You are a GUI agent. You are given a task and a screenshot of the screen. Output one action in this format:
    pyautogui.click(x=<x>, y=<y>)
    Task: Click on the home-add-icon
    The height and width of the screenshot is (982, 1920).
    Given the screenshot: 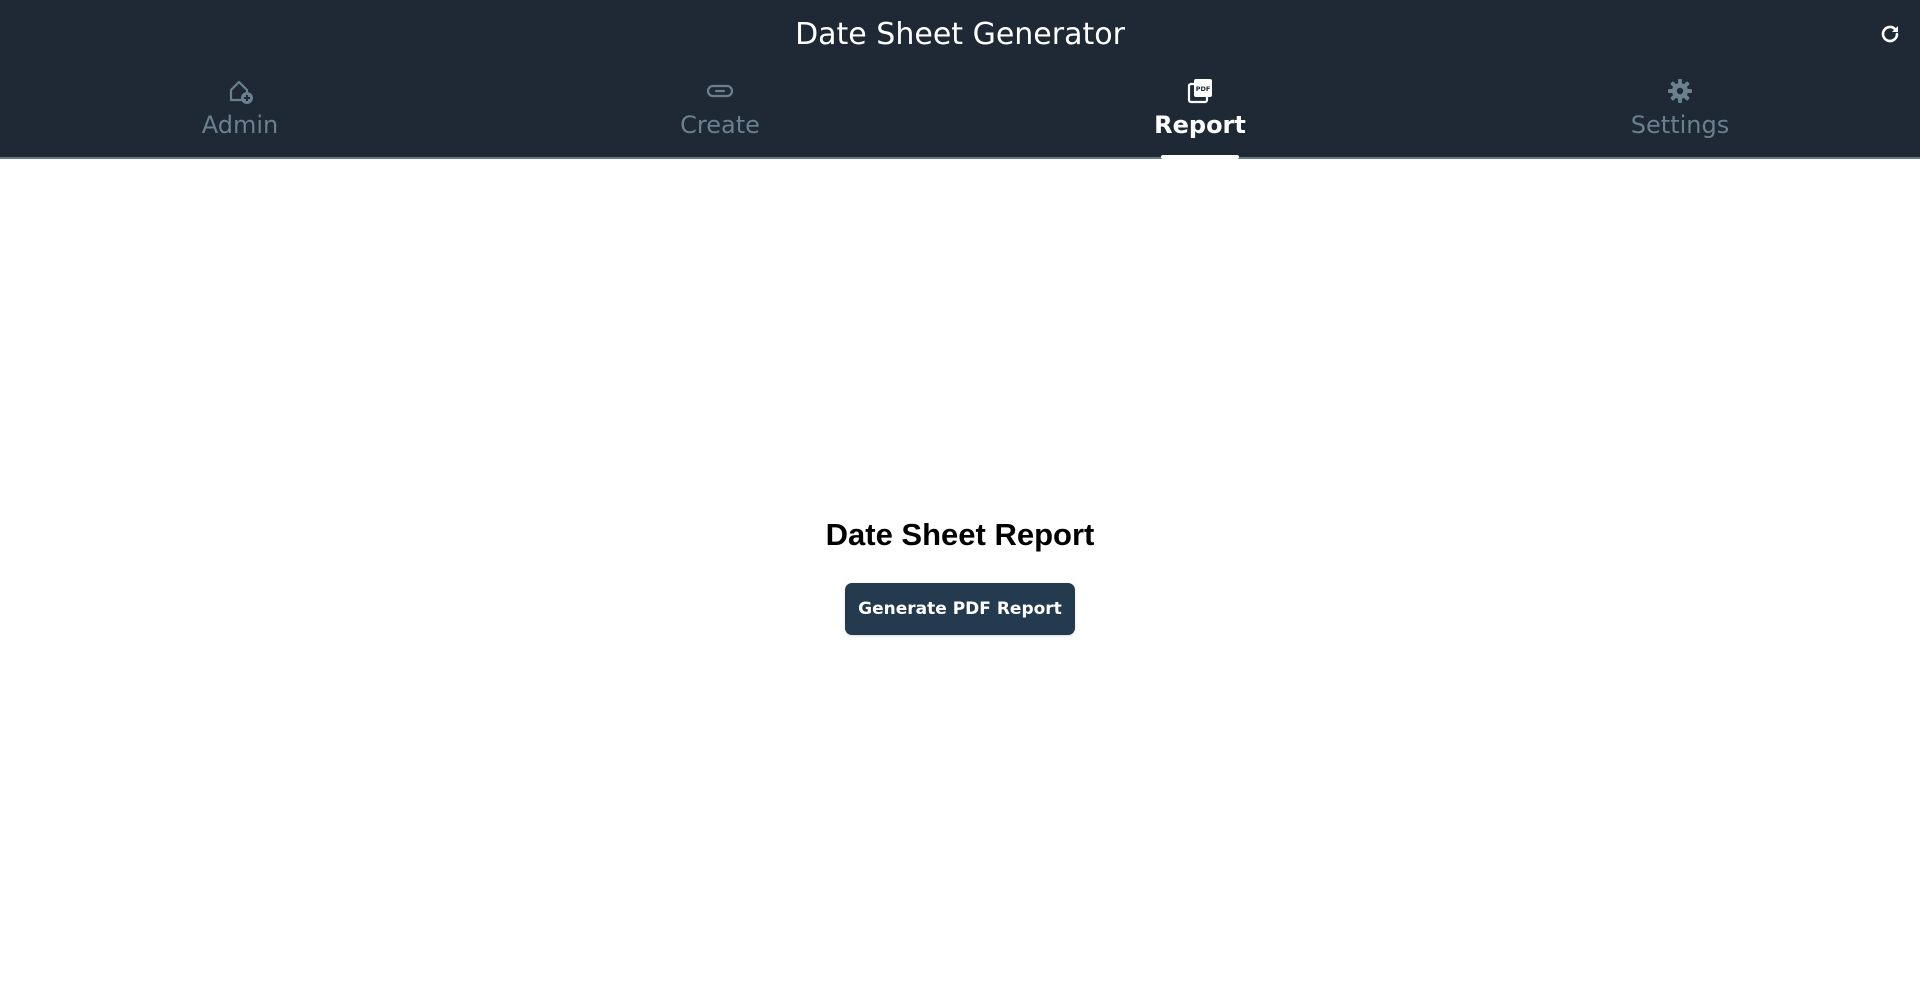 What is the action you would take?
    pyautogui.click(x=240, y=91)
    